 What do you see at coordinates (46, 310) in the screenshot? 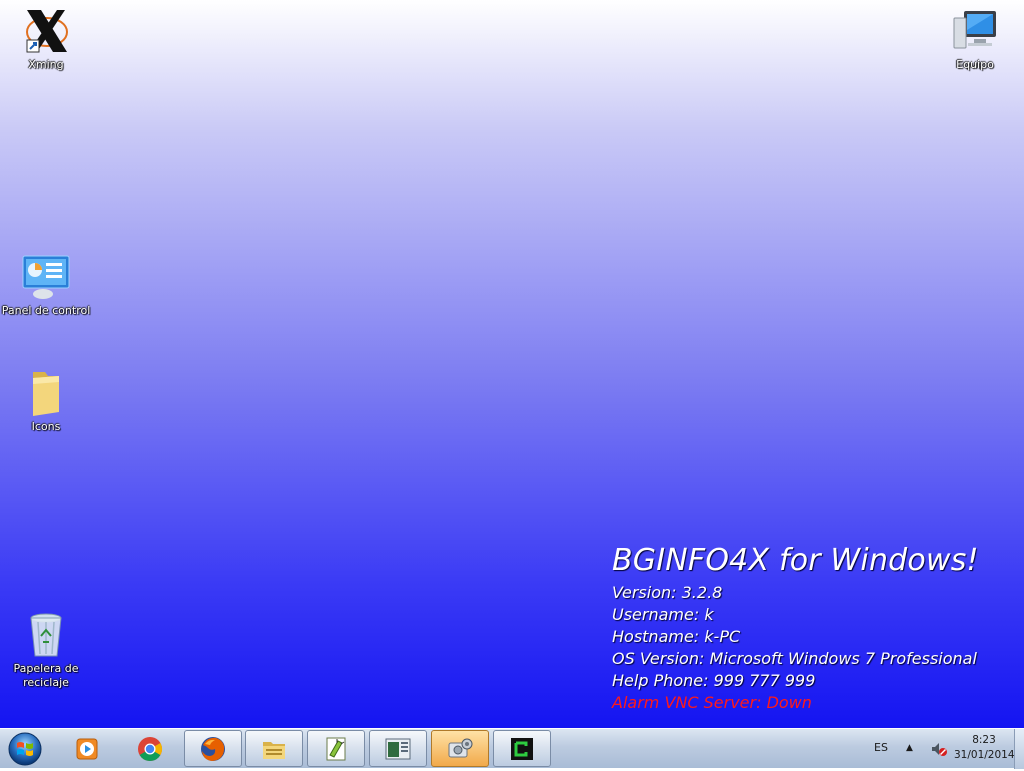
I see `desktop-icon-label: Panel de control` at bounding box center [46, 310].